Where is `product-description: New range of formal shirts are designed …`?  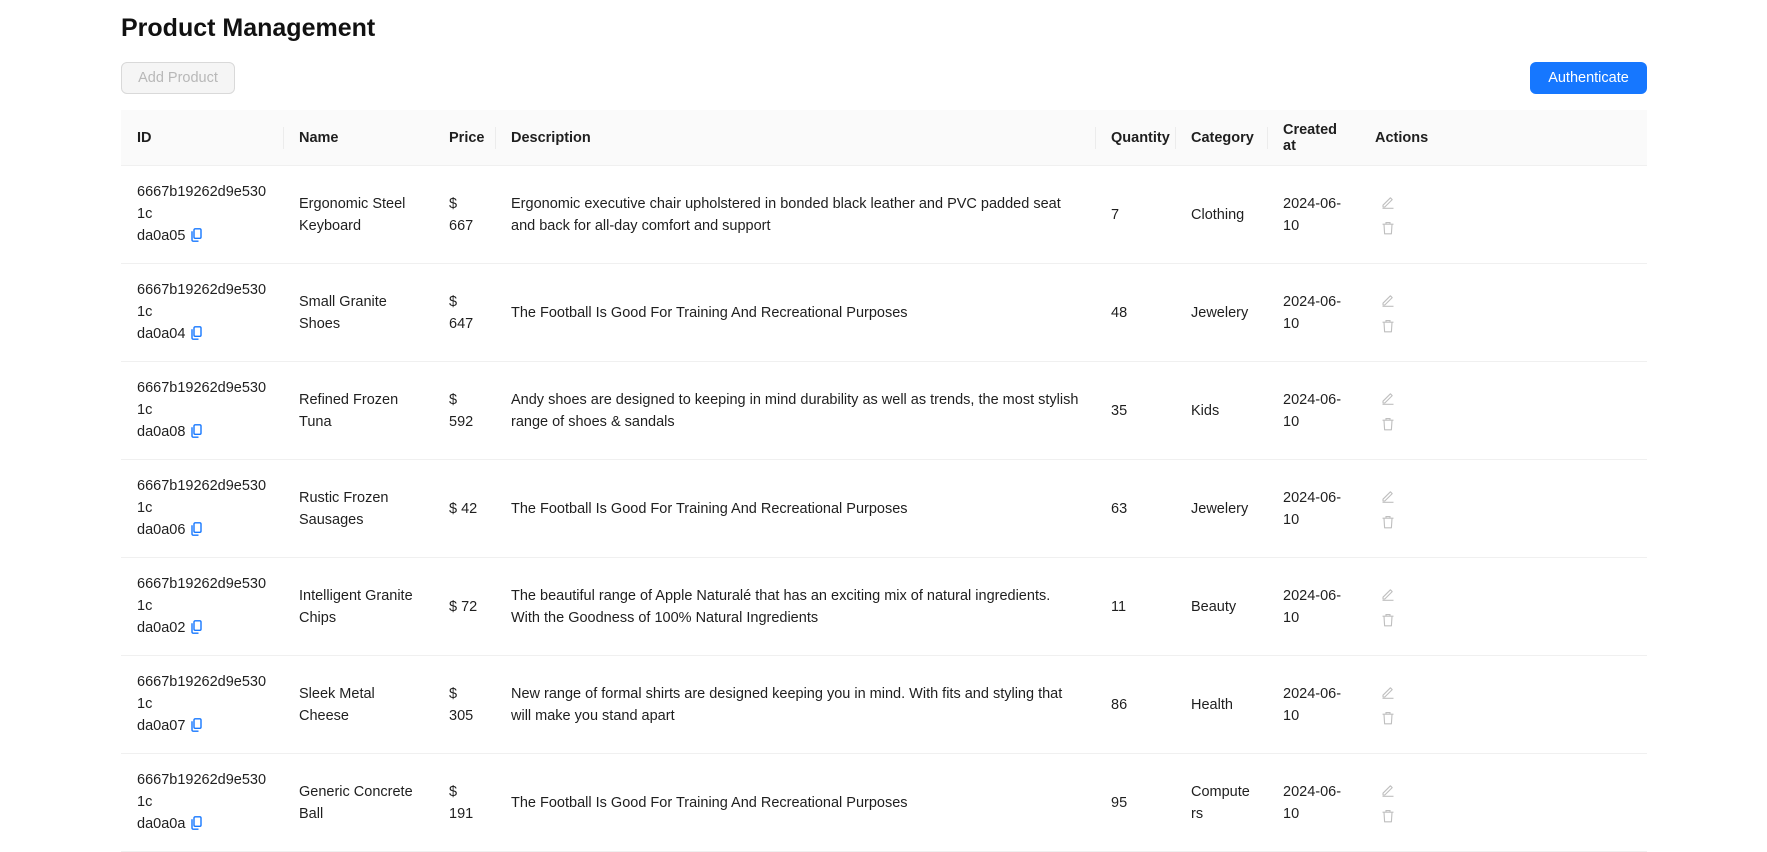 product-description: New range of formal shirts are designed … is located at coordinates (795, 704).